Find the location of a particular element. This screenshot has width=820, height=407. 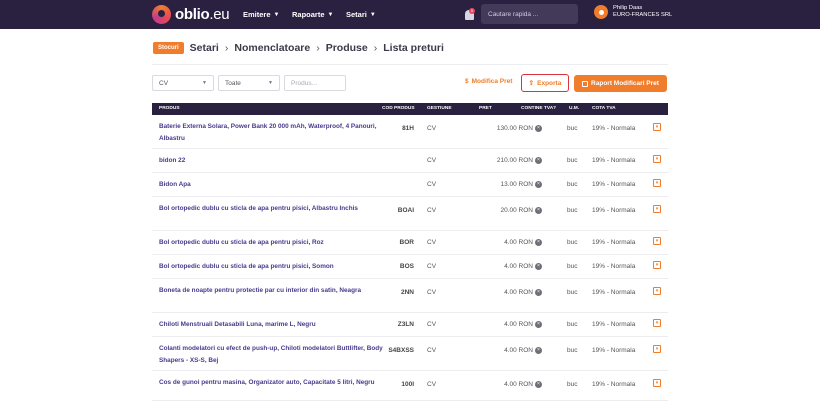

modify-price-button: $ Modifica Pret is located at coordinates (488, 81).